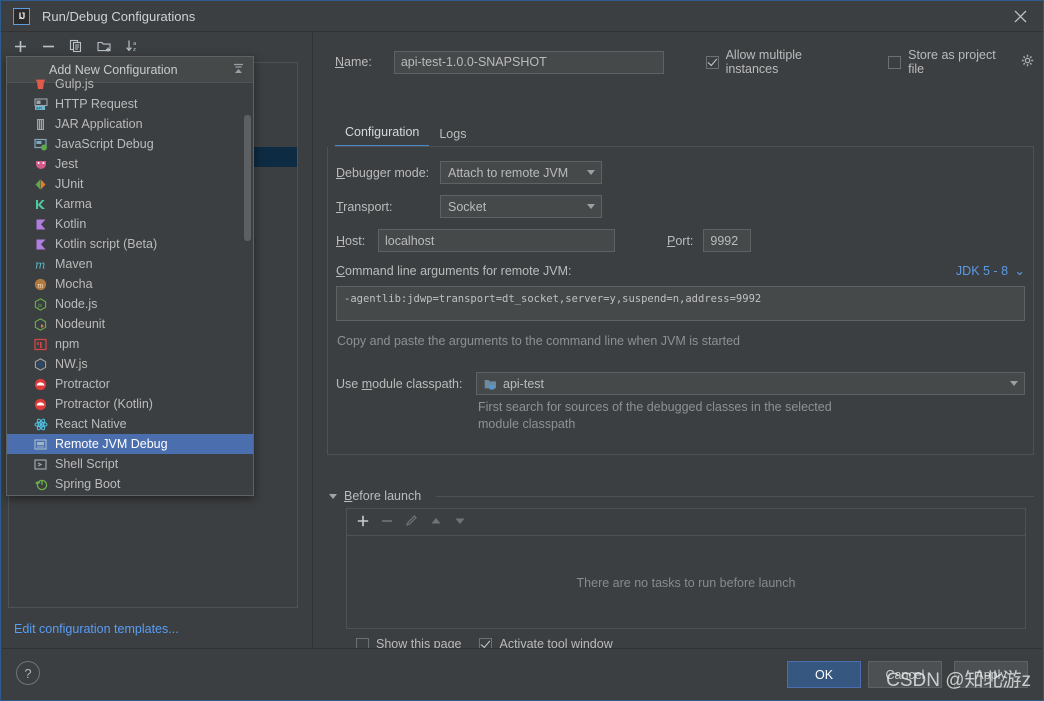 This screenshot has width=1044, height=701. What do you see at coordinates (436, 522) in the screenshot?
I see `move-task-up-button` at bounding box center [436, 522].